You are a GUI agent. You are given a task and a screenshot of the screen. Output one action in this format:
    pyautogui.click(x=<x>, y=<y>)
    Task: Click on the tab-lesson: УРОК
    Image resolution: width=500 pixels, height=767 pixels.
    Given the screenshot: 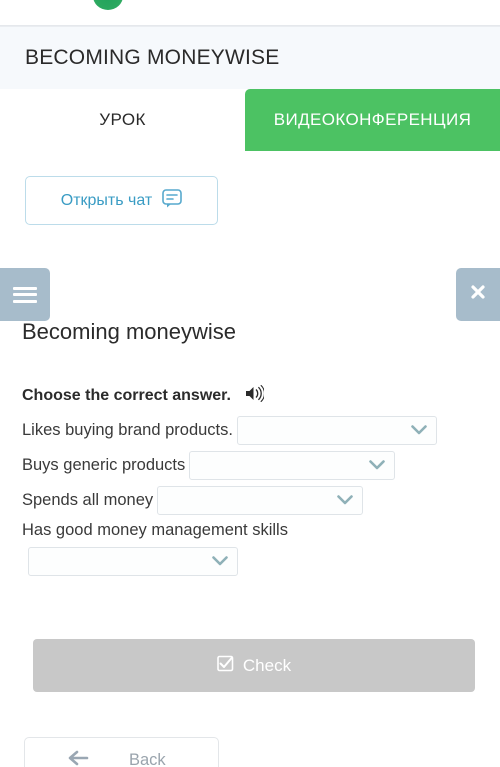 What is the action you would take?
    pyautogui.click(x=122, y=120)
    